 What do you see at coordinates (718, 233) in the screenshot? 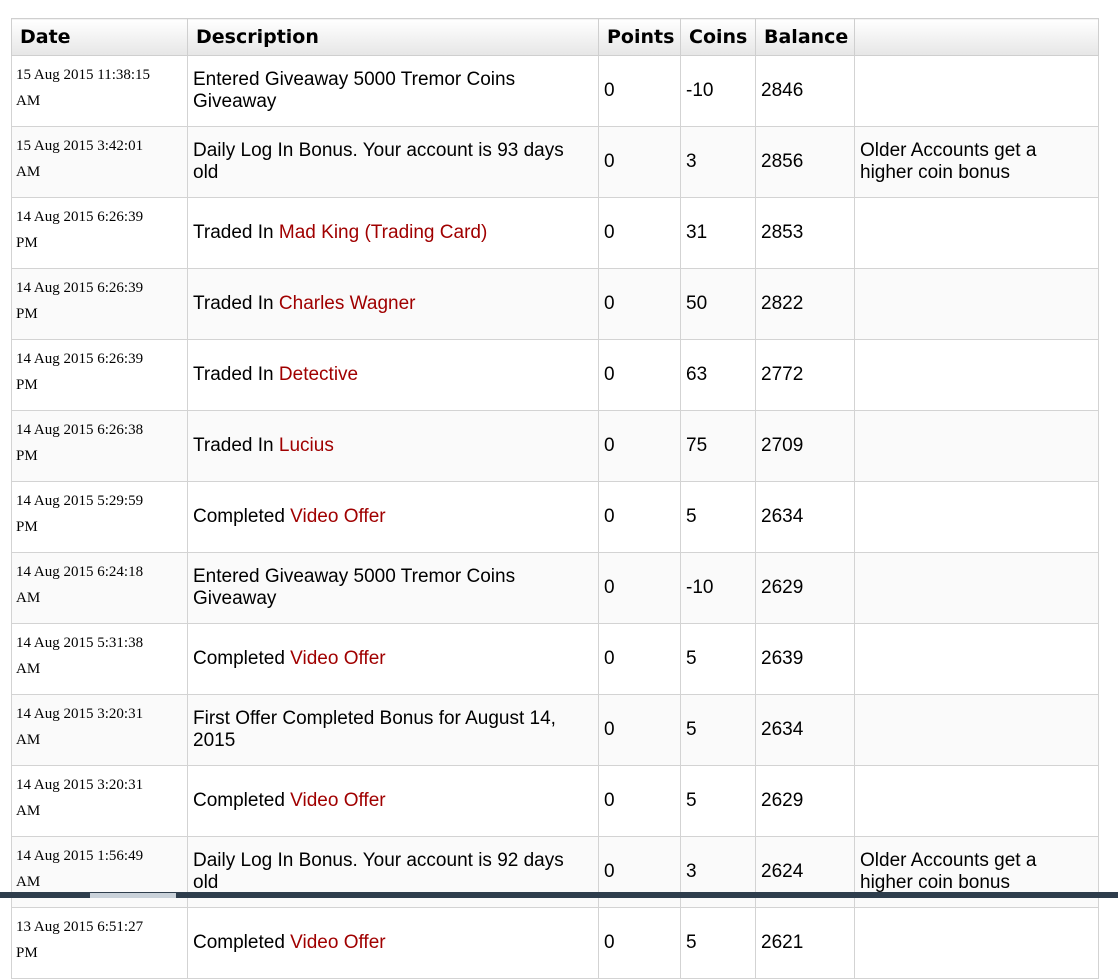
I see `coins-cell: 31` at bounding box center [718, 233].